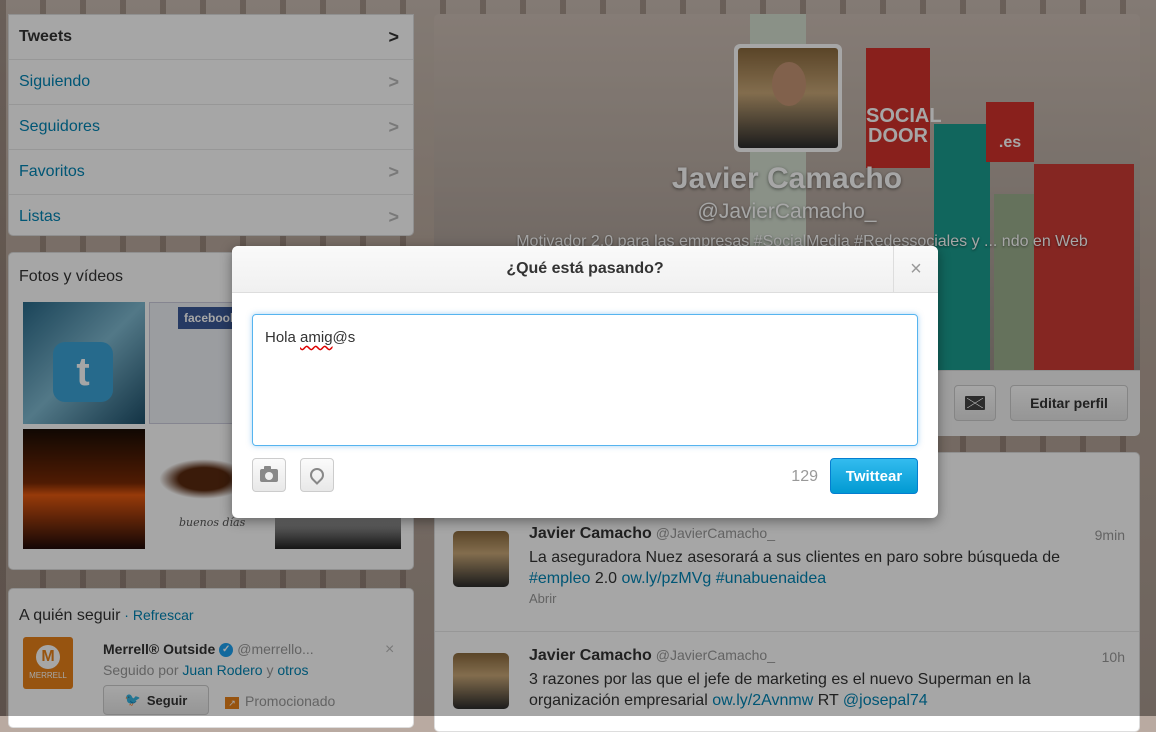 This screenshot has width=1156, height=732. I want to click on camera-icon, so click(269, 473).